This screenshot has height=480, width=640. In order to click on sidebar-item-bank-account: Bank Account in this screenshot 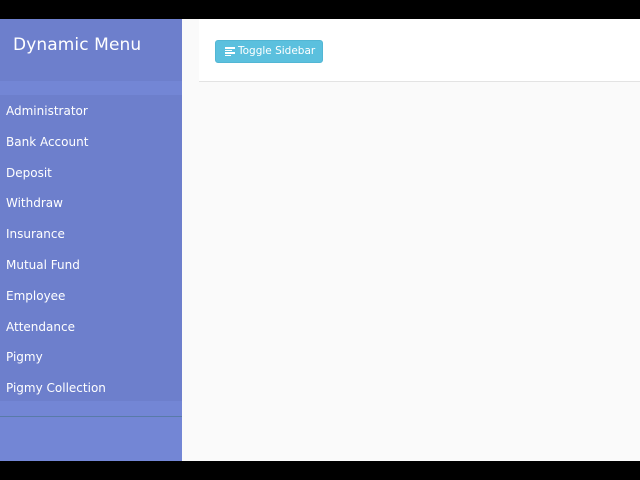, I will do `click(91, 142)`.